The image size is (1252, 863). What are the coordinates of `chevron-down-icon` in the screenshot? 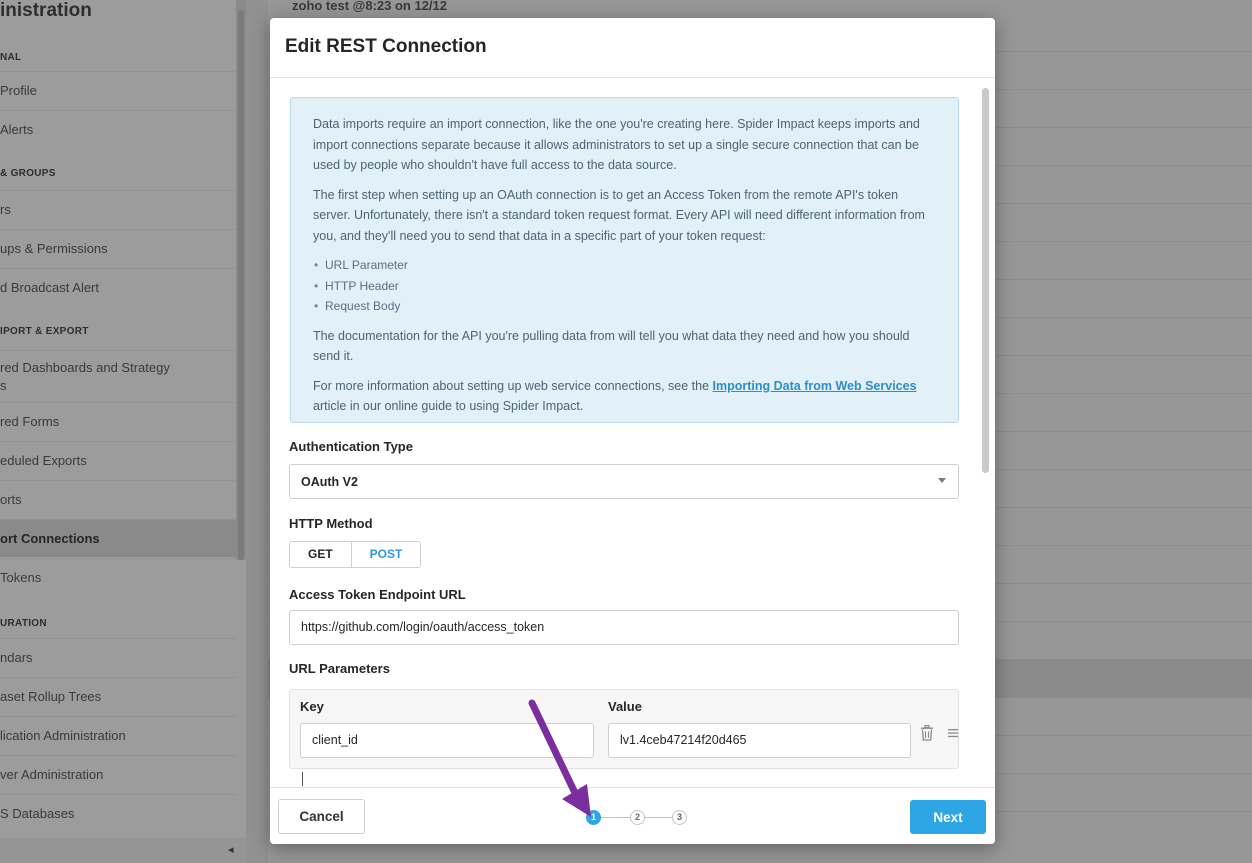 It's located at (942, 480).